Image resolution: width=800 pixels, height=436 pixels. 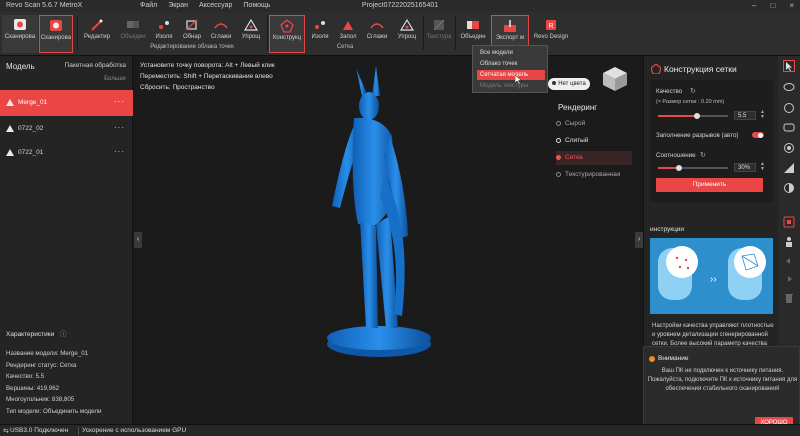 What do you see at coordinates (690, 102) in the screenshot?
I see `mesh-size-note: (≈ Размер сетки : 0.20 mm)` at bounding box center [690, 102].